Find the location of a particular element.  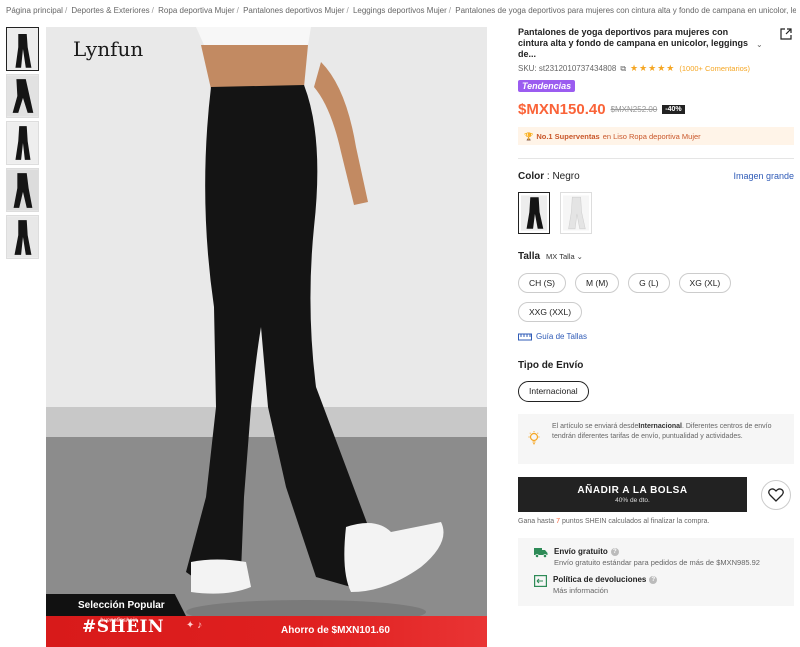

divider is located at coordinates (656, 158).